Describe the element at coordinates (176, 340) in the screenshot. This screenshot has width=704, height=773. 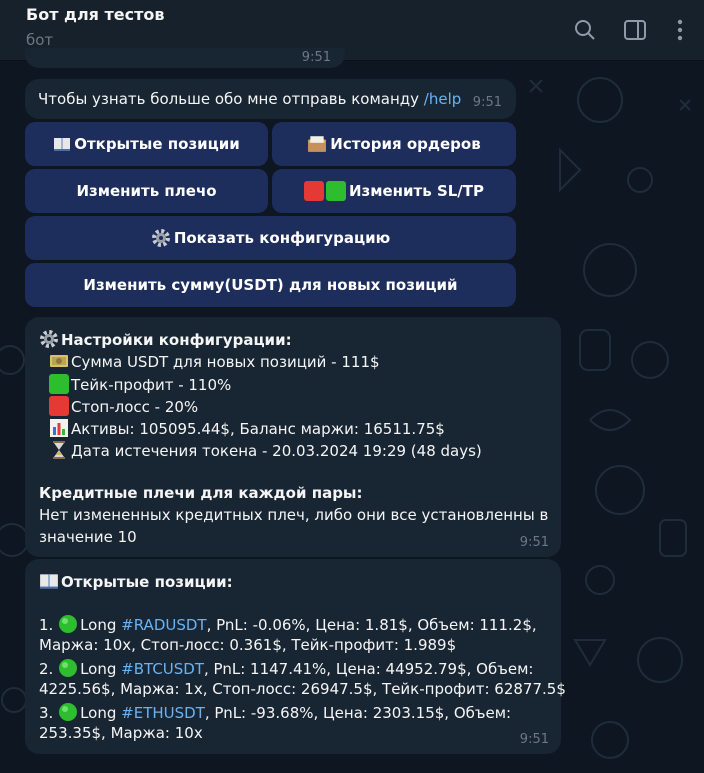
I see `config-title: Настройки конфигурации:` at that location.